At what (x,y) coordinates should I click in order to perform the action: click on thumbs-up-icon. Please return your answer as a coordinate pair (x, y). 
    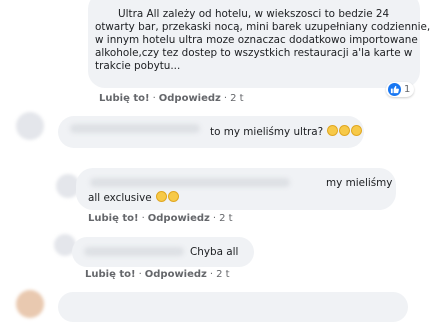
    Looking at the image, I should click on (394, 89).